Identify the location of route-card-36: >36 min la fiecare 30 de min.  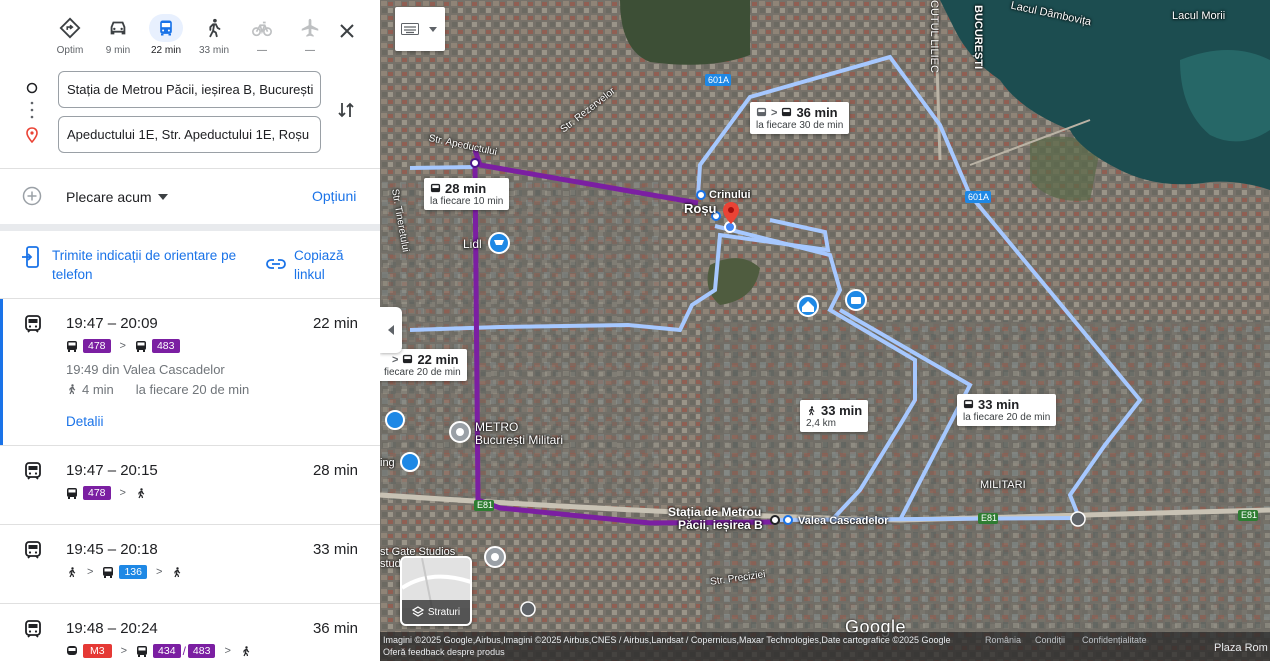
(800, 118).